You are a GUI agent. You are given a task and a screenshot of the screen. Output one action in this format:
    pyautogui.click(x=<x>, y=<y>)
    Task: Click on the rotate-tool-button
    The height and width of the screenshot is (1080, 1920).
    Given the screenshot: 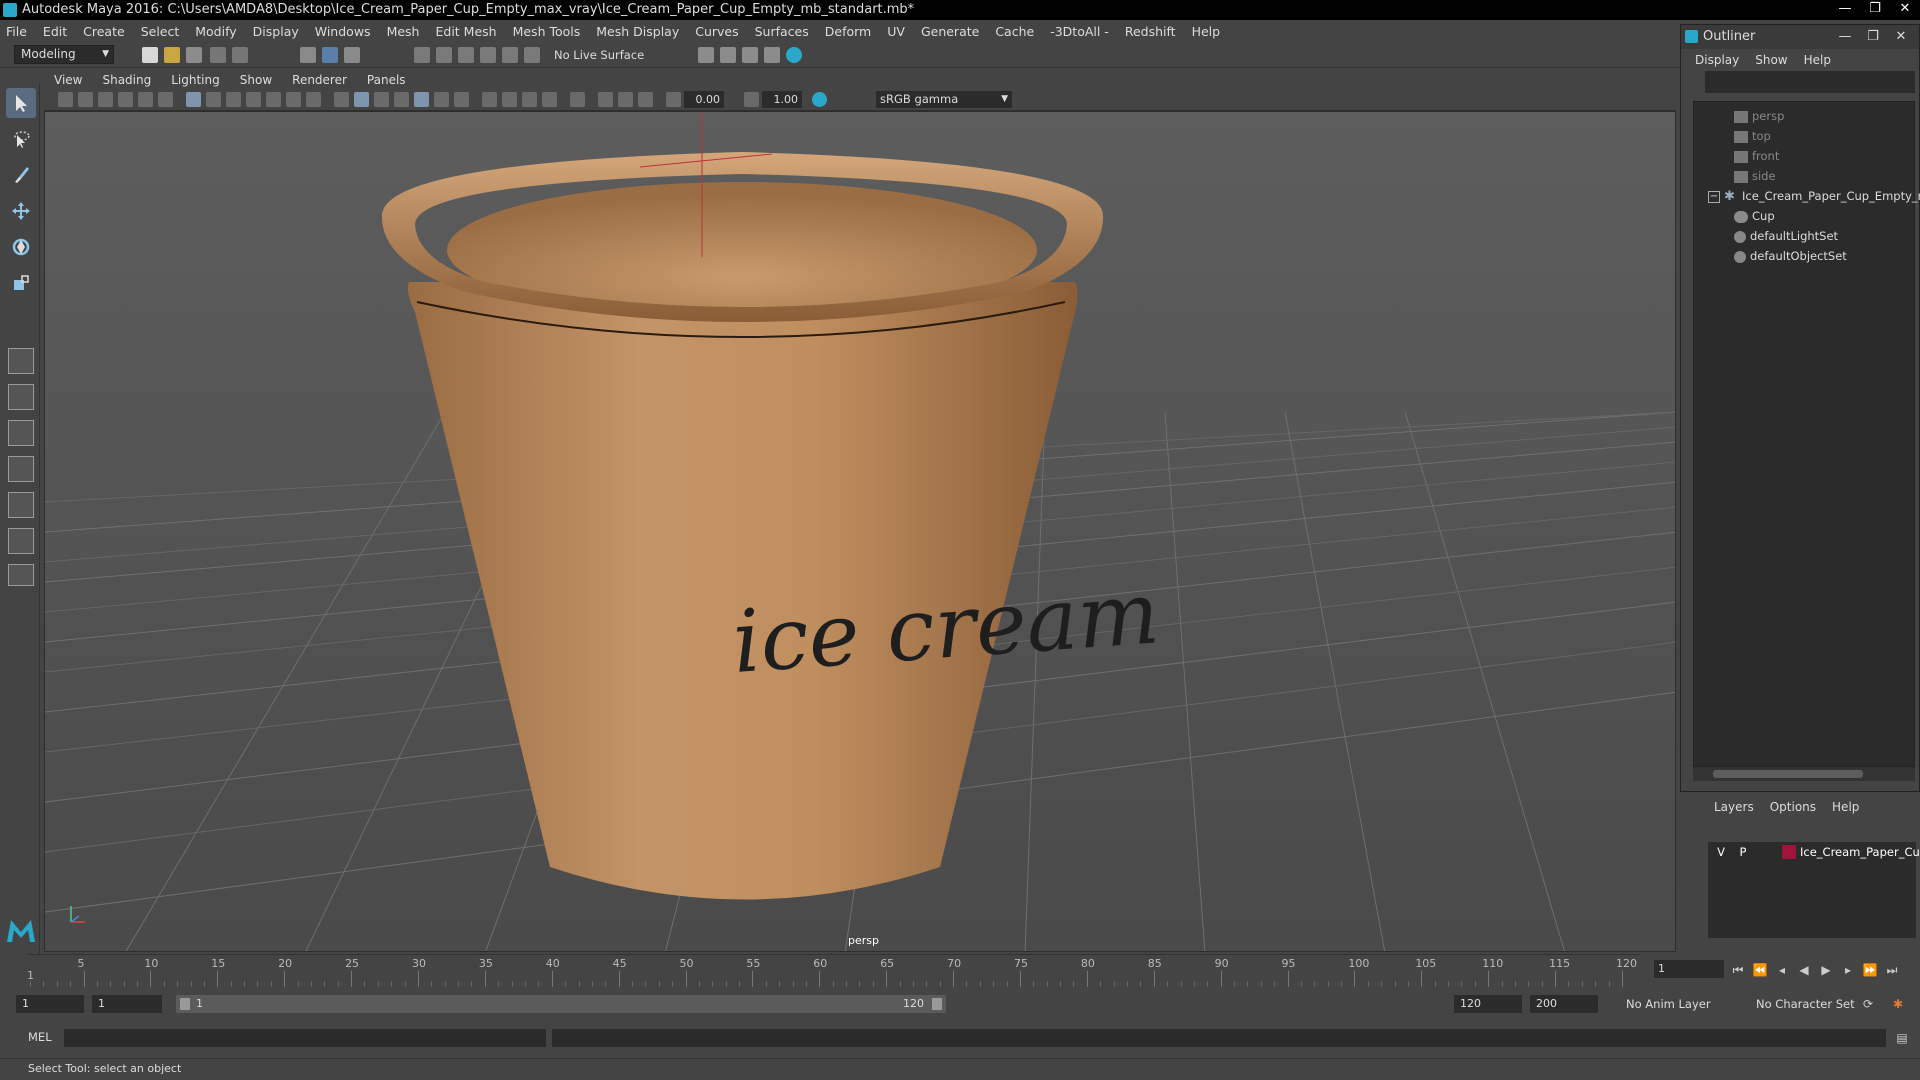 What is the action you would take?
    pyautogui.click(x=21, y=247)
    